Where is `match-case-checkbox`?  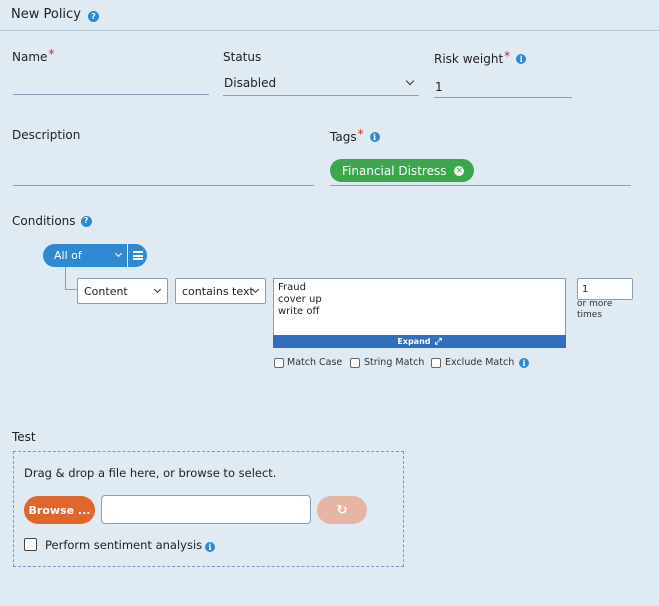
match-case-checkbox is located at coordinates (279, 363).